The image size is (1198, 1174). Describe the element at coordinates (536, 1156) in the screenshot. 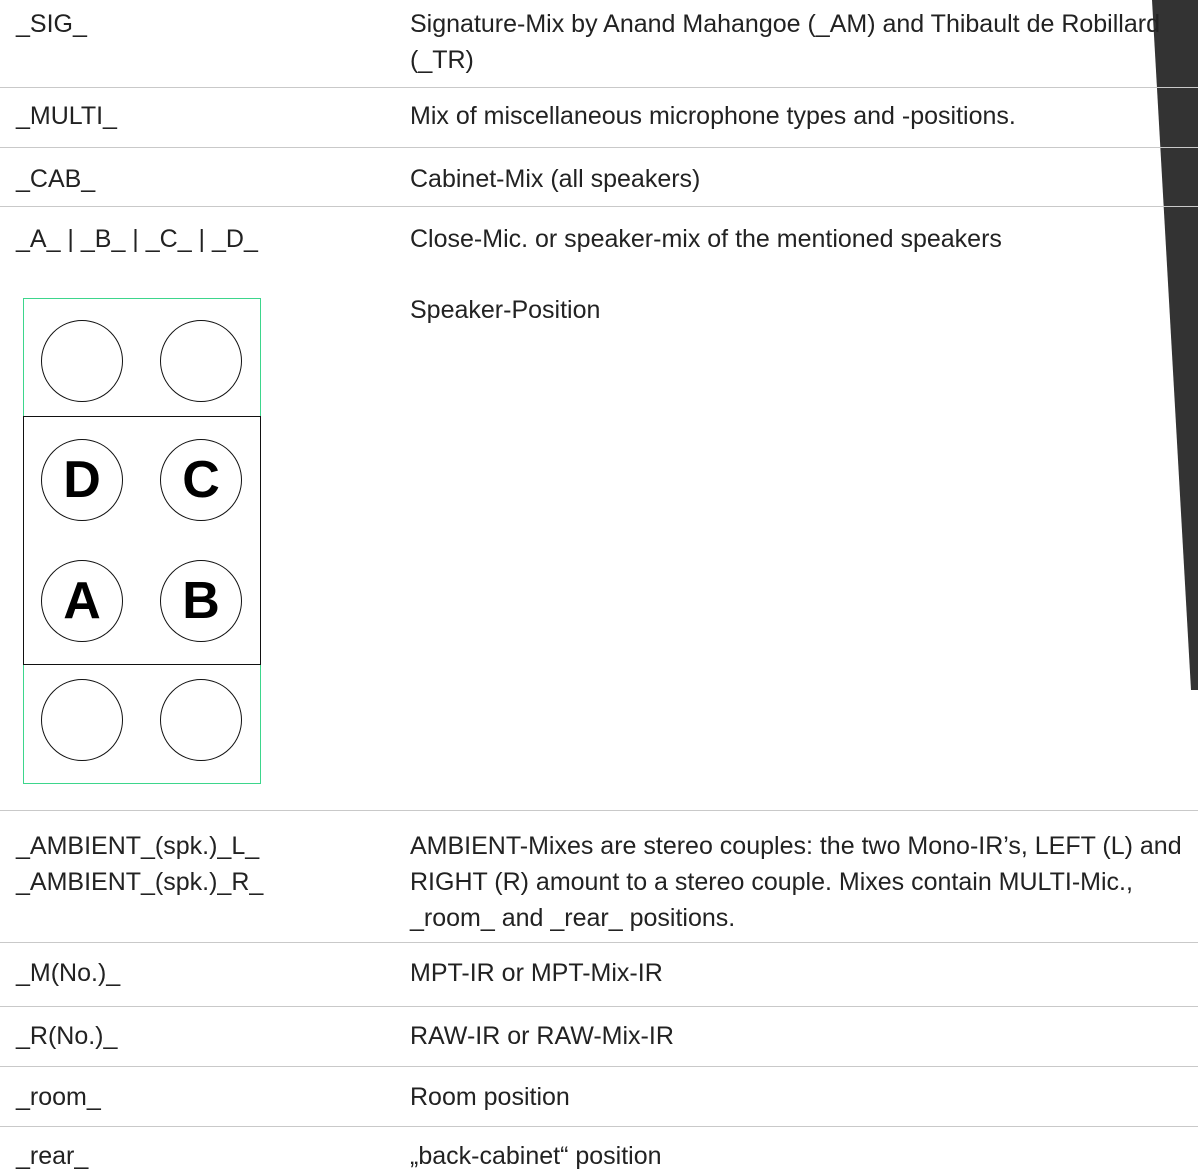

I see `row-description: „back-cabinet“ position` at that location.